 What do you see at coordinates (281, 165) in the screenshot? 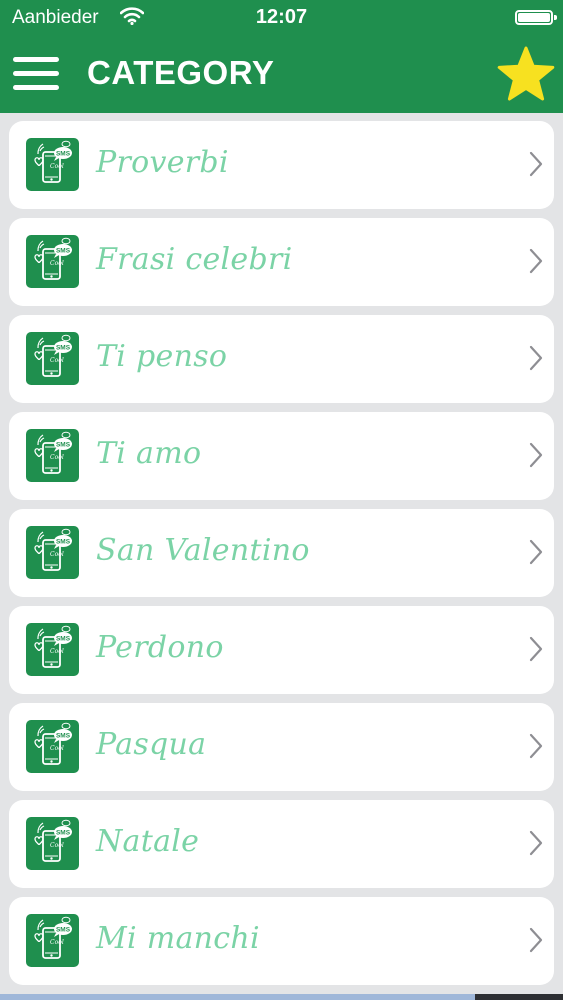
I see `category-cell: SMS Cool Proverbi` at bounding box center [281, 165].